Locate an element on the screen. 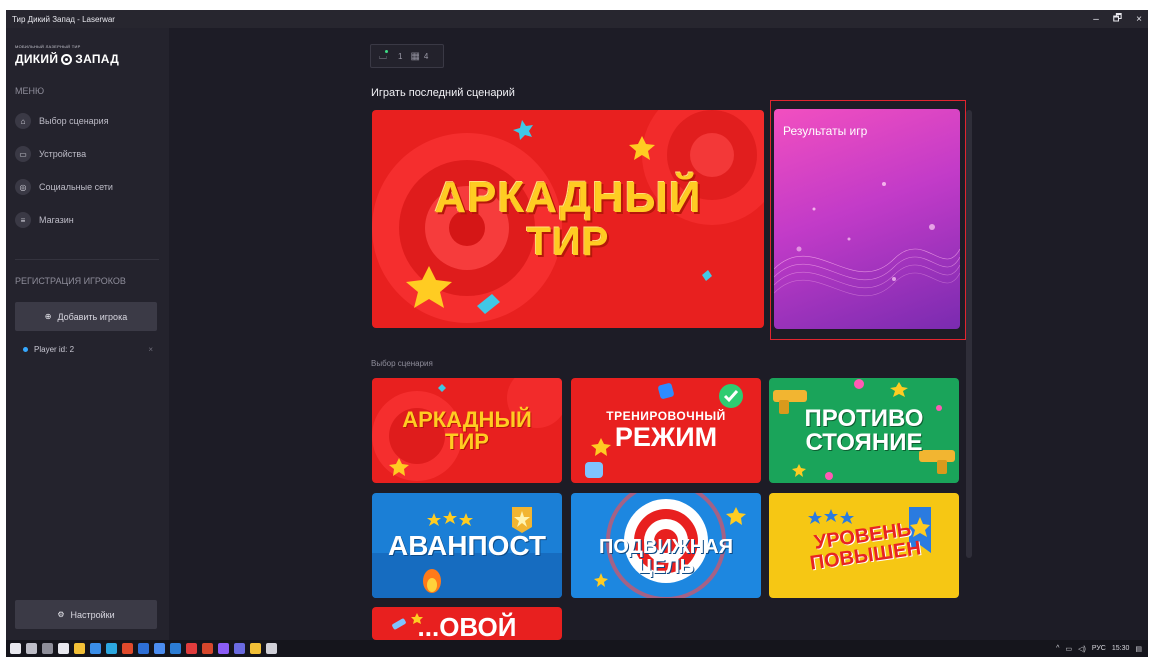 This screenshot has height=657, width=1153. tile-title-line1: АВАНПОСТ is located at coordinates (467, 545).